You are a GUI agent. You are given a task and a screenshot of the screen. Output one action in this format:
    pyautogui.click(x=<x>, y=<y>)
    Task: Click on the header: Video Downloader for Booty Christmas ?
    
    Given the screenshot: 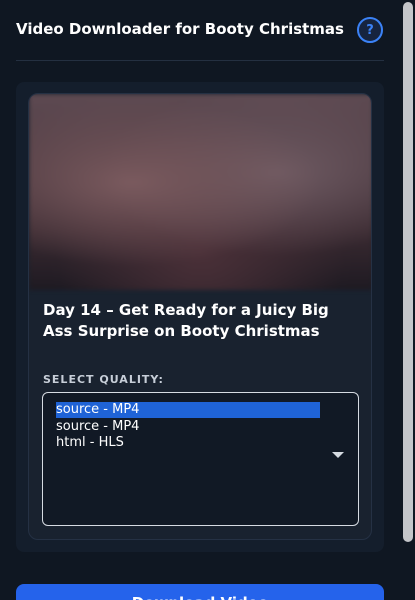 What is the action you would take?
    pyautogui.click(x=200, y=30)
    